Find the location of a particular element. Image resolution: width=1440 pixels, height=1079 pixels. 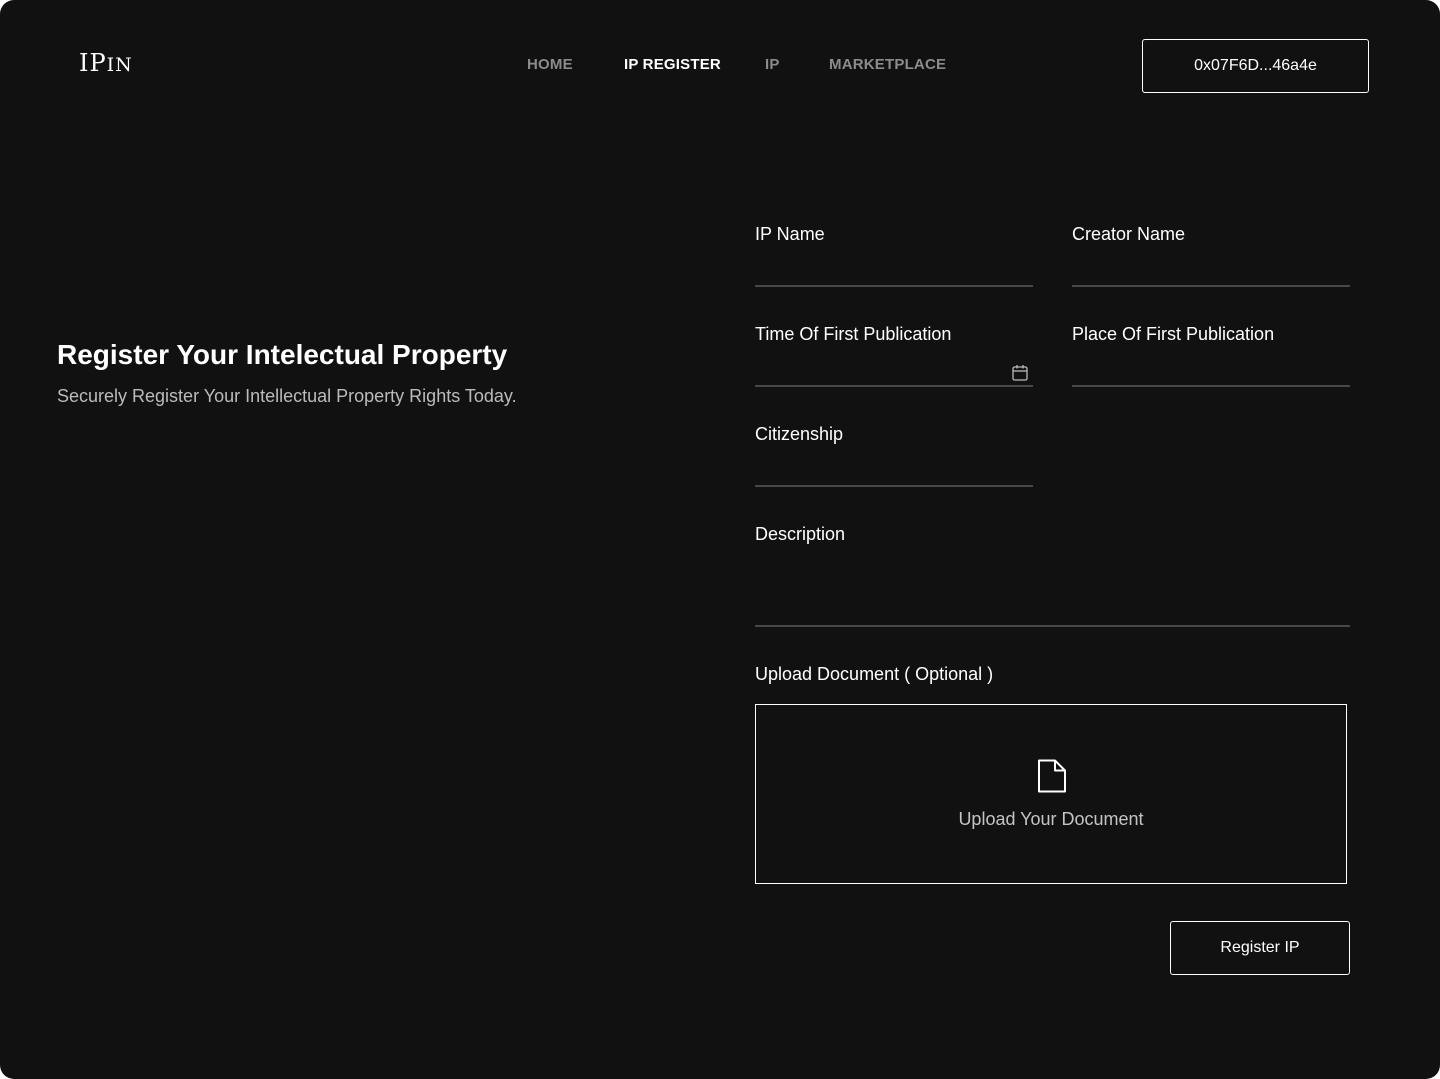

creator-name-field-group: Creator Name is located at coordinates (1211, 255).